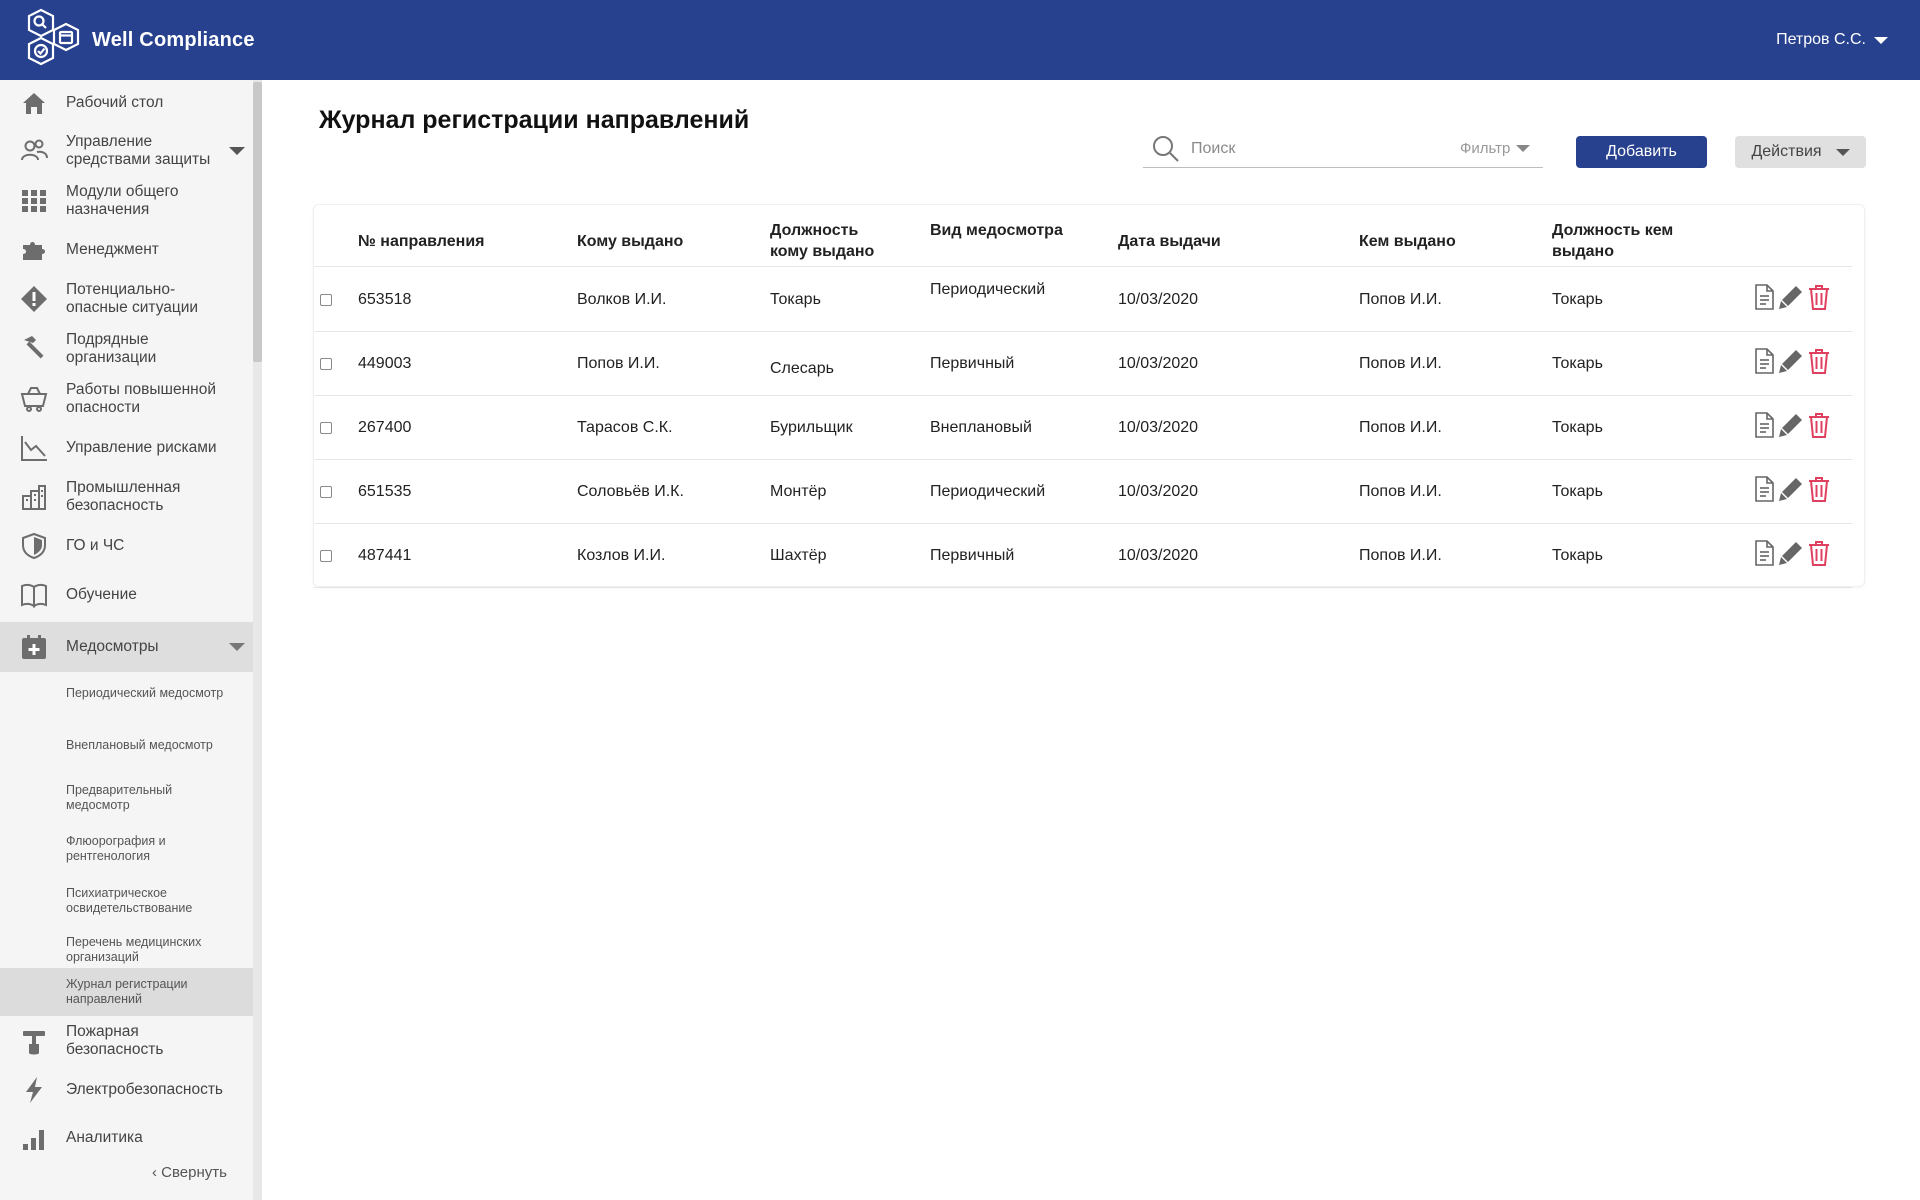 Image resolution: width=1920 pixels, height=1200 pixels. What do you see at coordinates (988, 289) in the screenshot?
I see `cell-exam-type: Периодический` at bounding box center [988, 289].